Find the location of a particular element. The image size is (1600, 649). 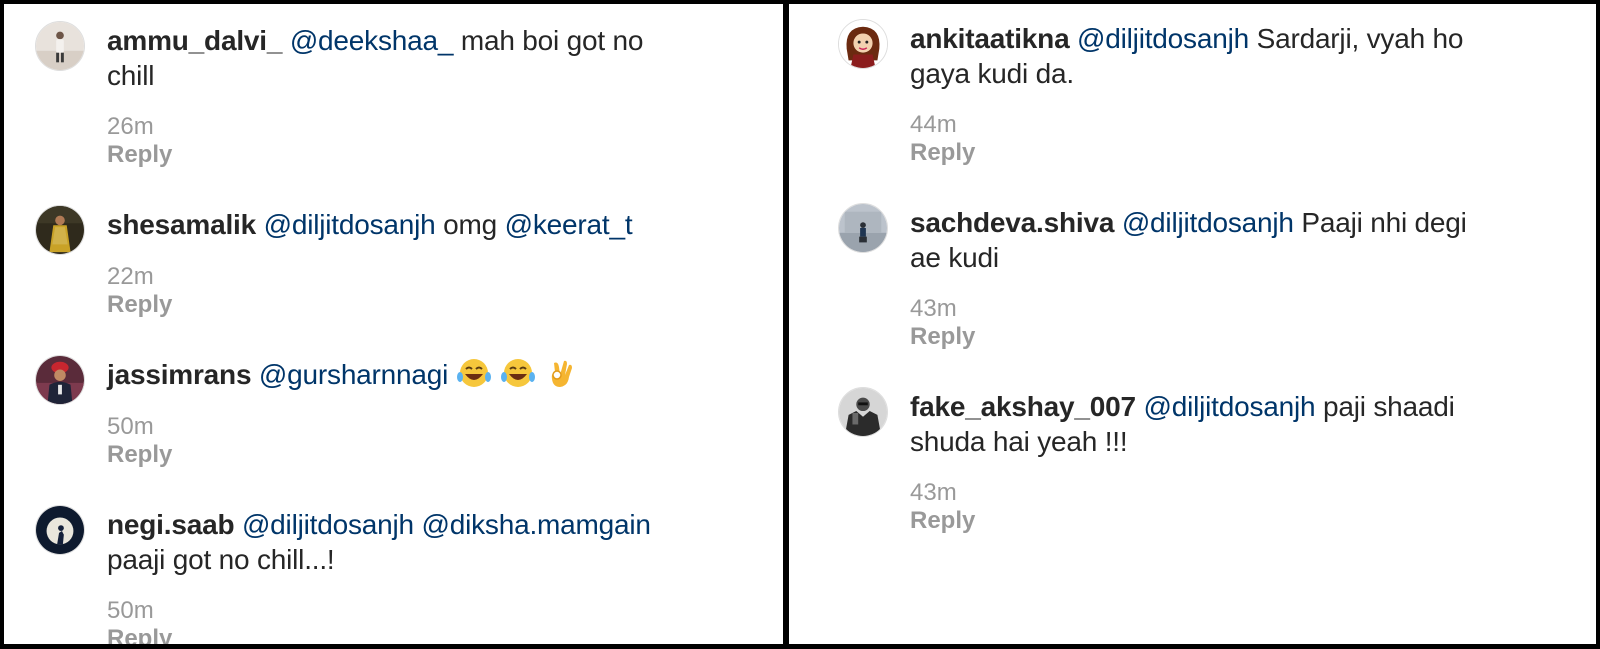

comment-body: Sardarji, vyah ho is located at coordinates (1360, 38).